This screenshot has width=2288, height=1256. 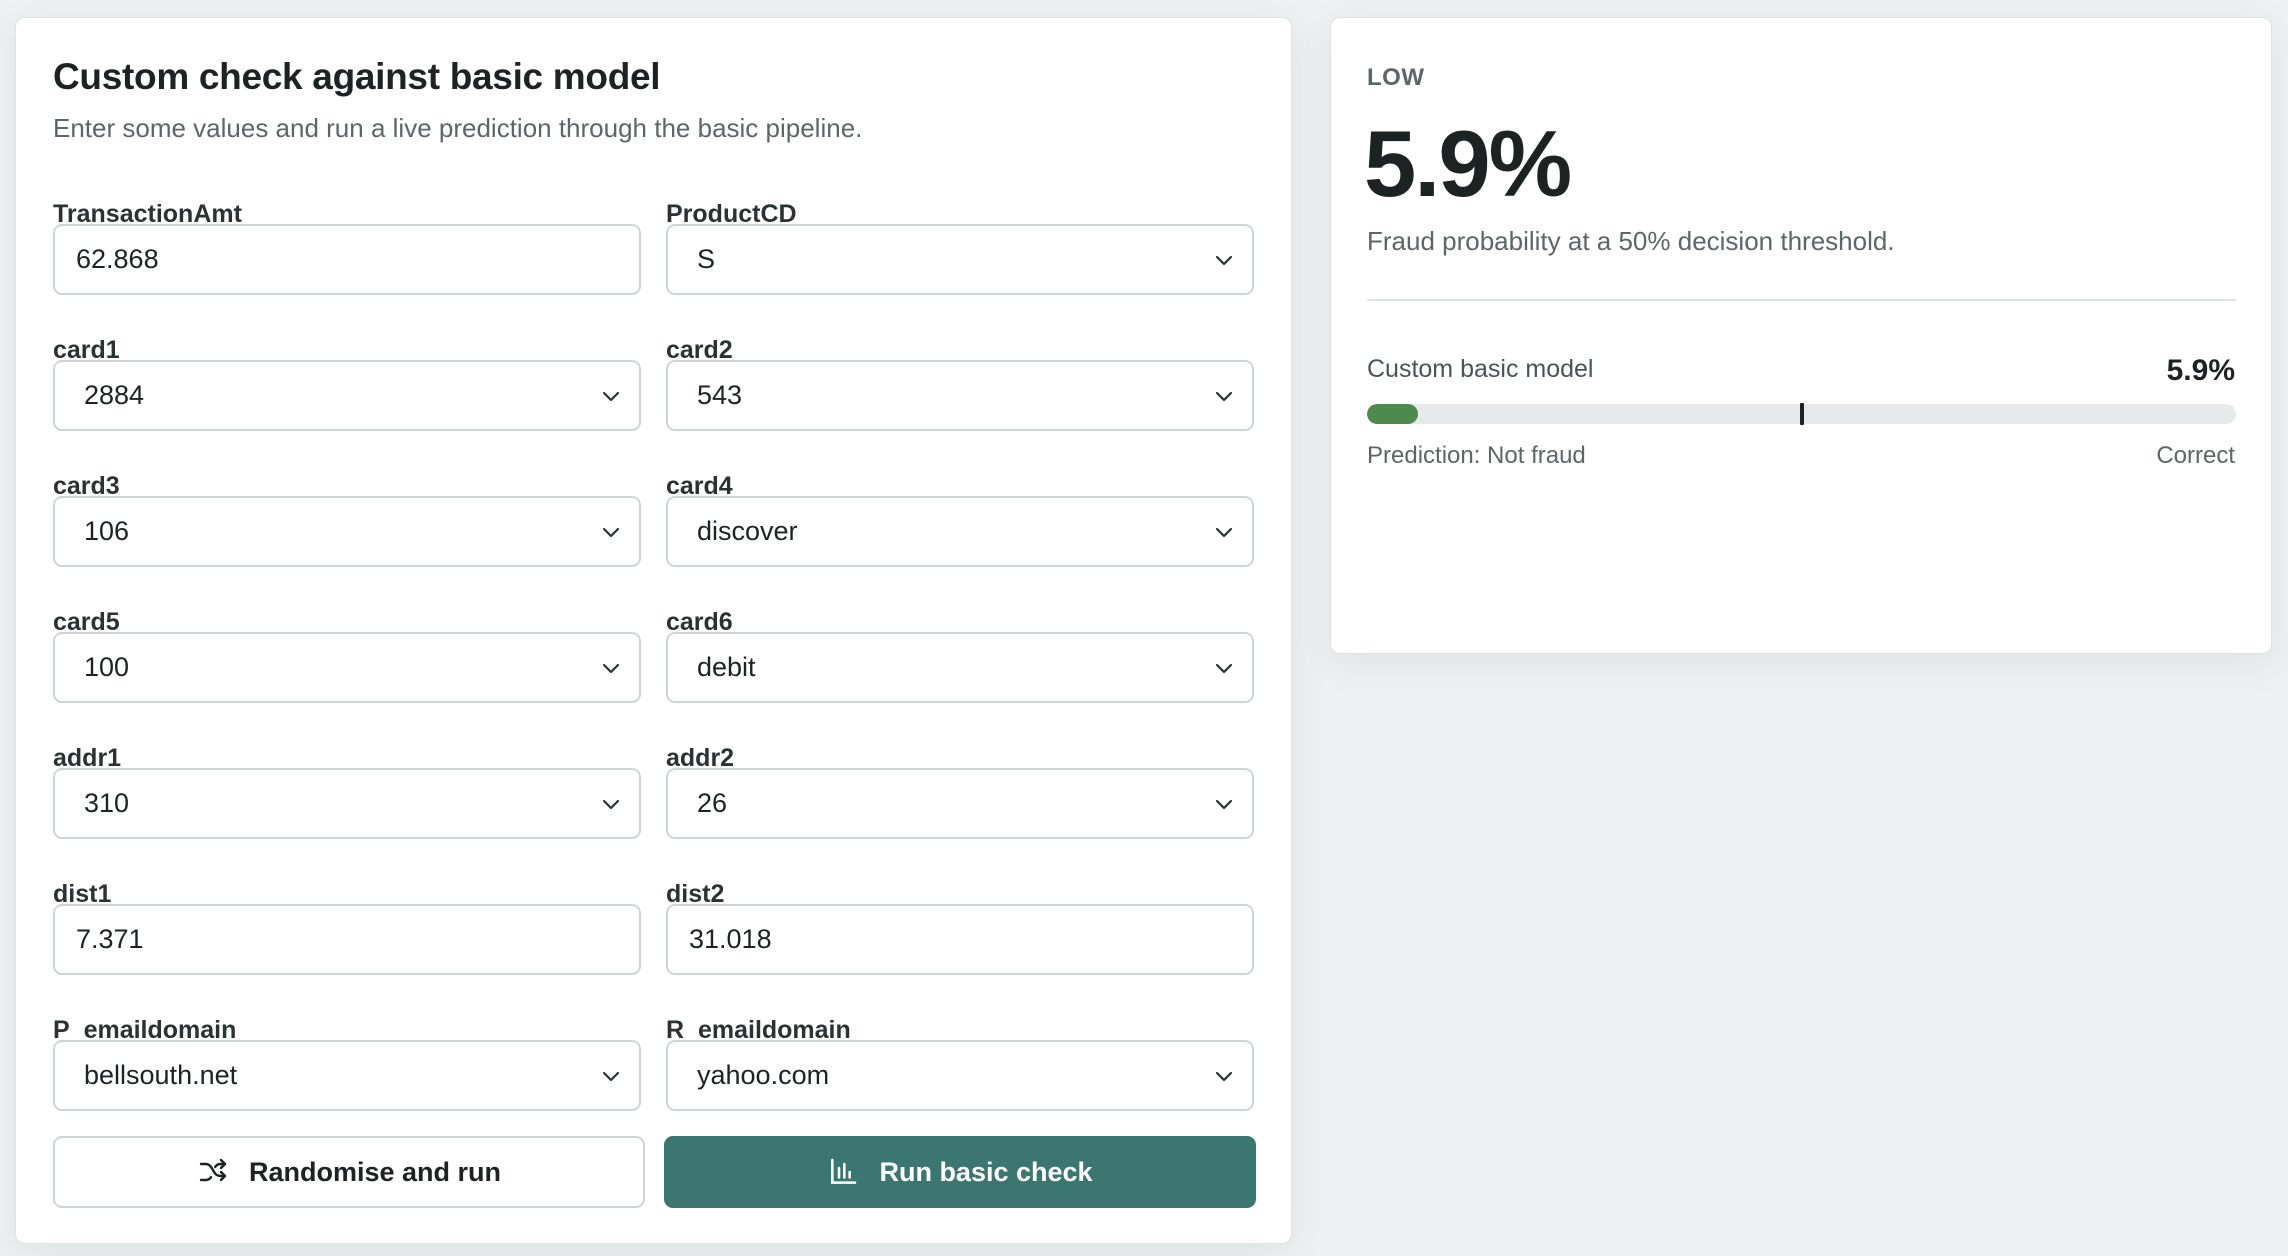 What do you see at coordinates (347, 803) in the screenshot?
I see `addr1-select: 310` at bounding box center [347, 803].